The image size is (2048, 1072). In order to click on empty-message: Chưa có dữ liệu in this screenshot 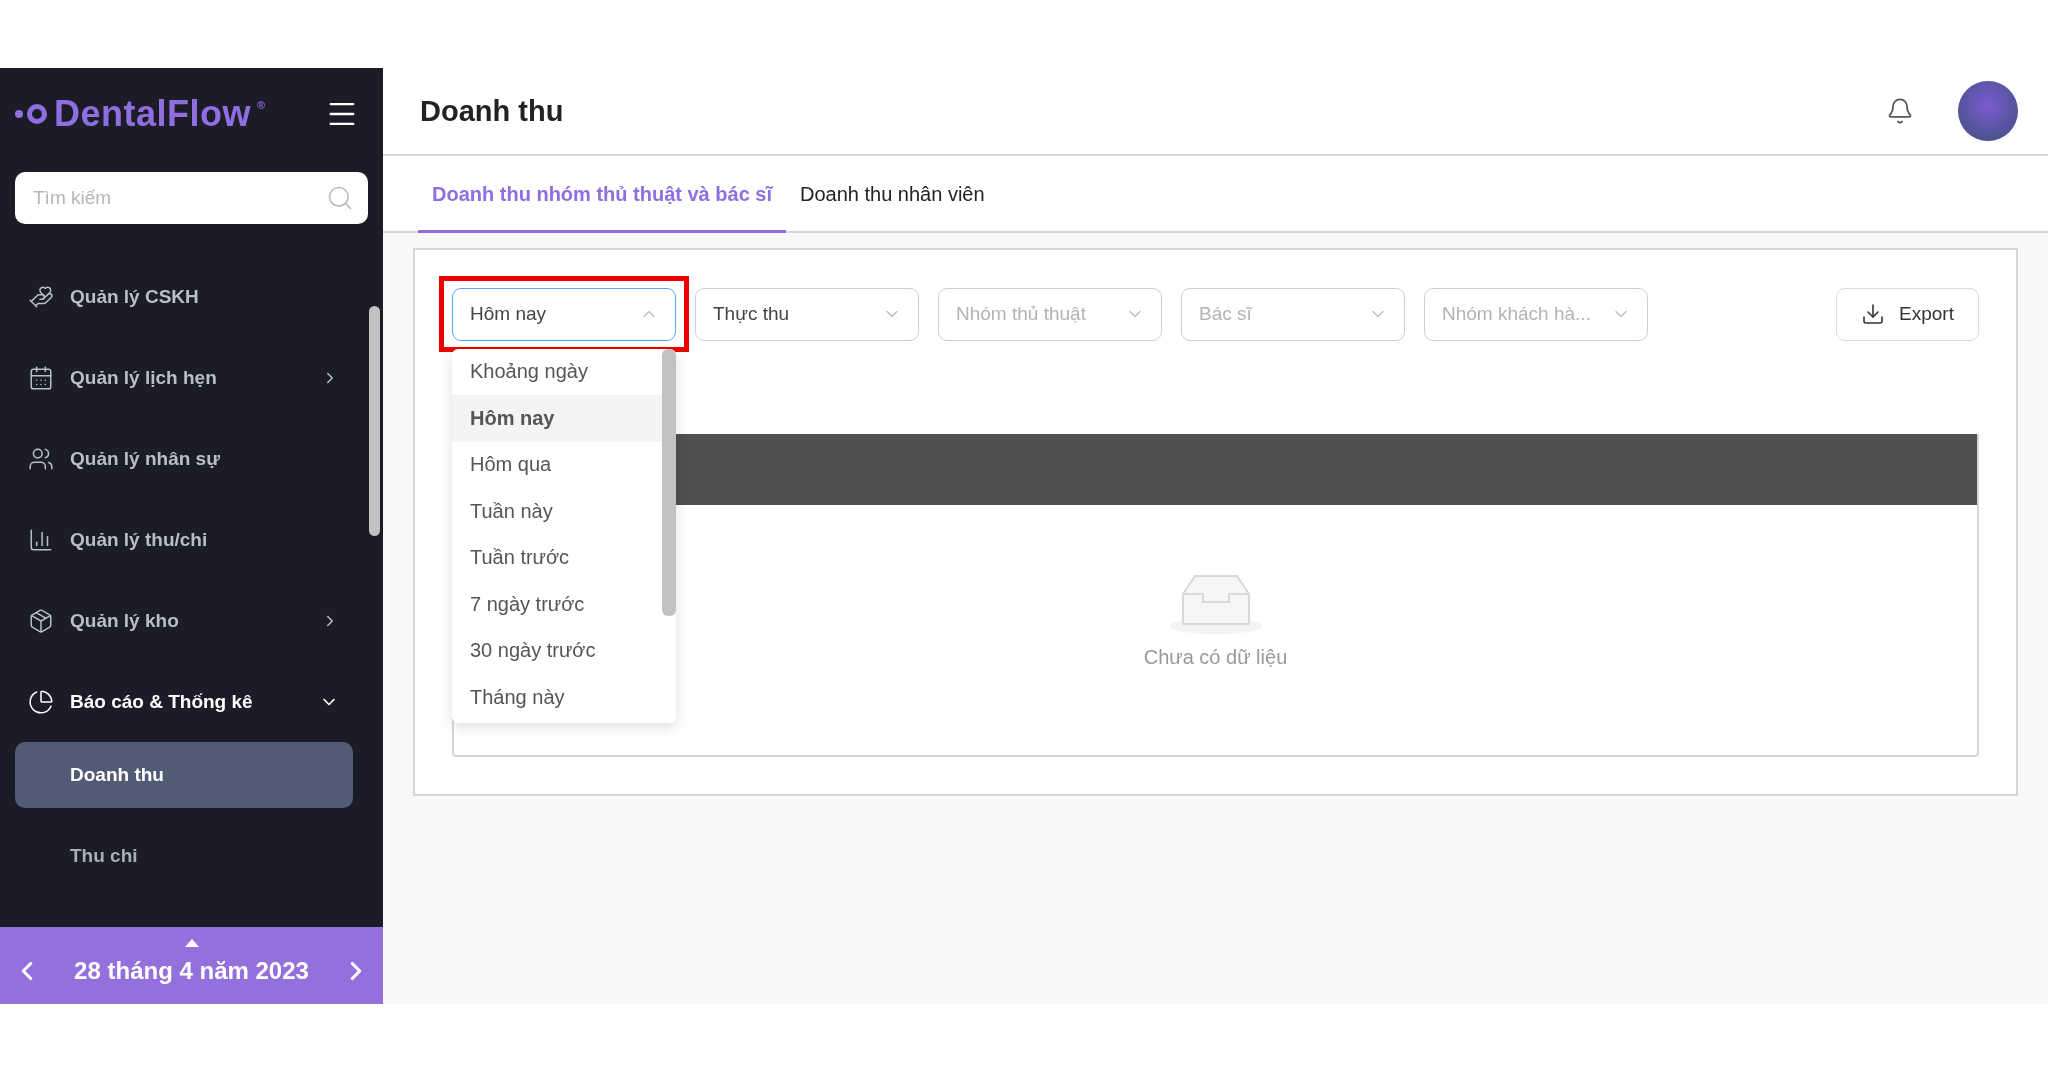, I will do `click(1215, 657)`.